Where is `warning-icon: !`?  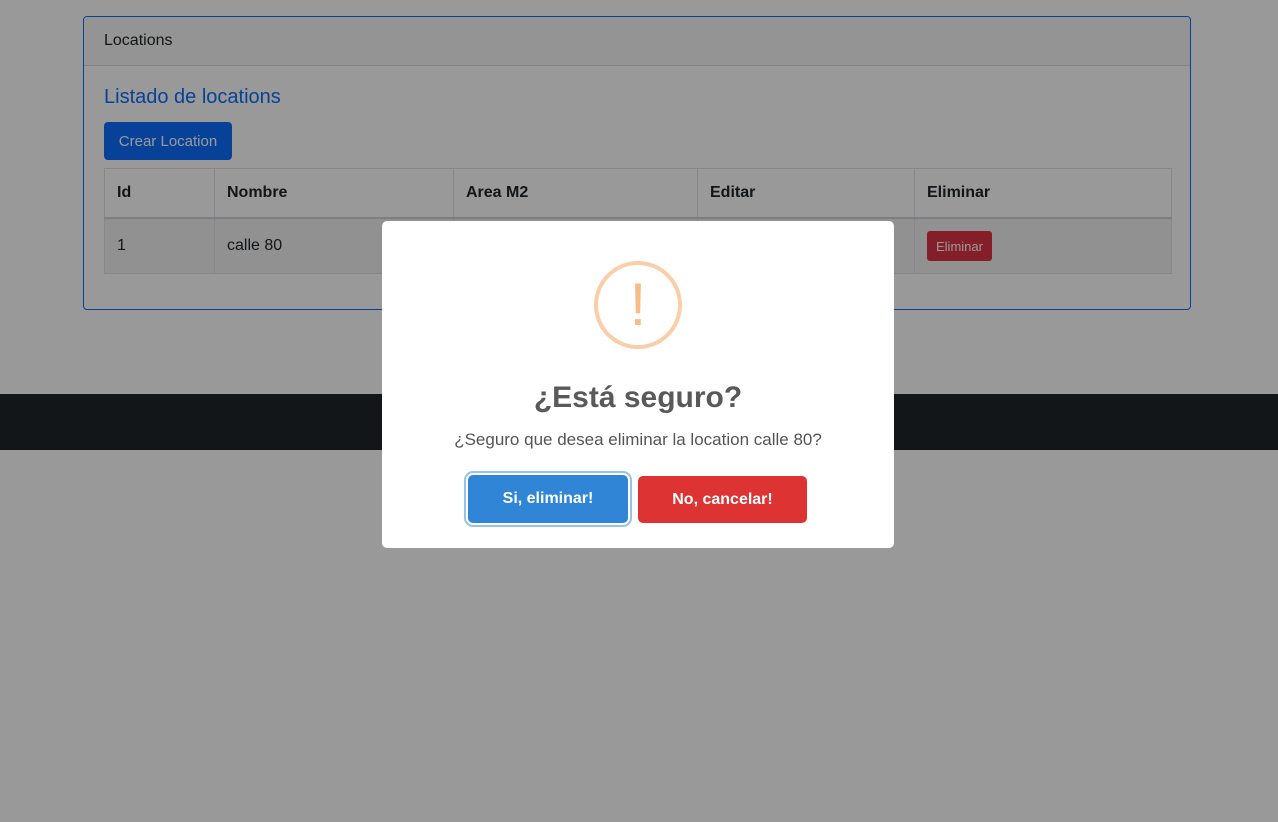
warning-icon: ! is located at coordinates (638, 305).